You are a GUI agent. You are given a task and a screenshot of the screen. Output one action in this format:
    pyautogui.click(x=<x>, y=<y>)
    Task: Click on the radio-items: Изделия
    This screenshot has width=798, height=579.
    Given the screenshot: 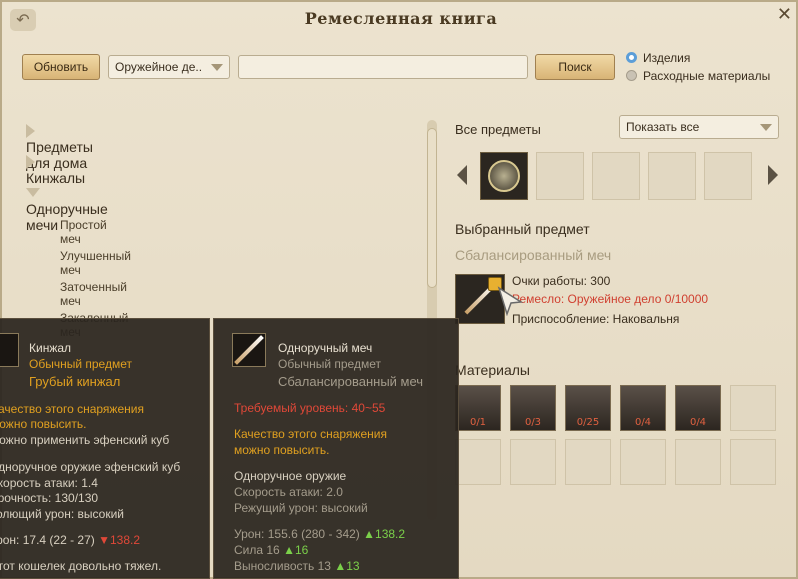 What is the action you would take?
    pyautogui.click(x=658, y=58)
    